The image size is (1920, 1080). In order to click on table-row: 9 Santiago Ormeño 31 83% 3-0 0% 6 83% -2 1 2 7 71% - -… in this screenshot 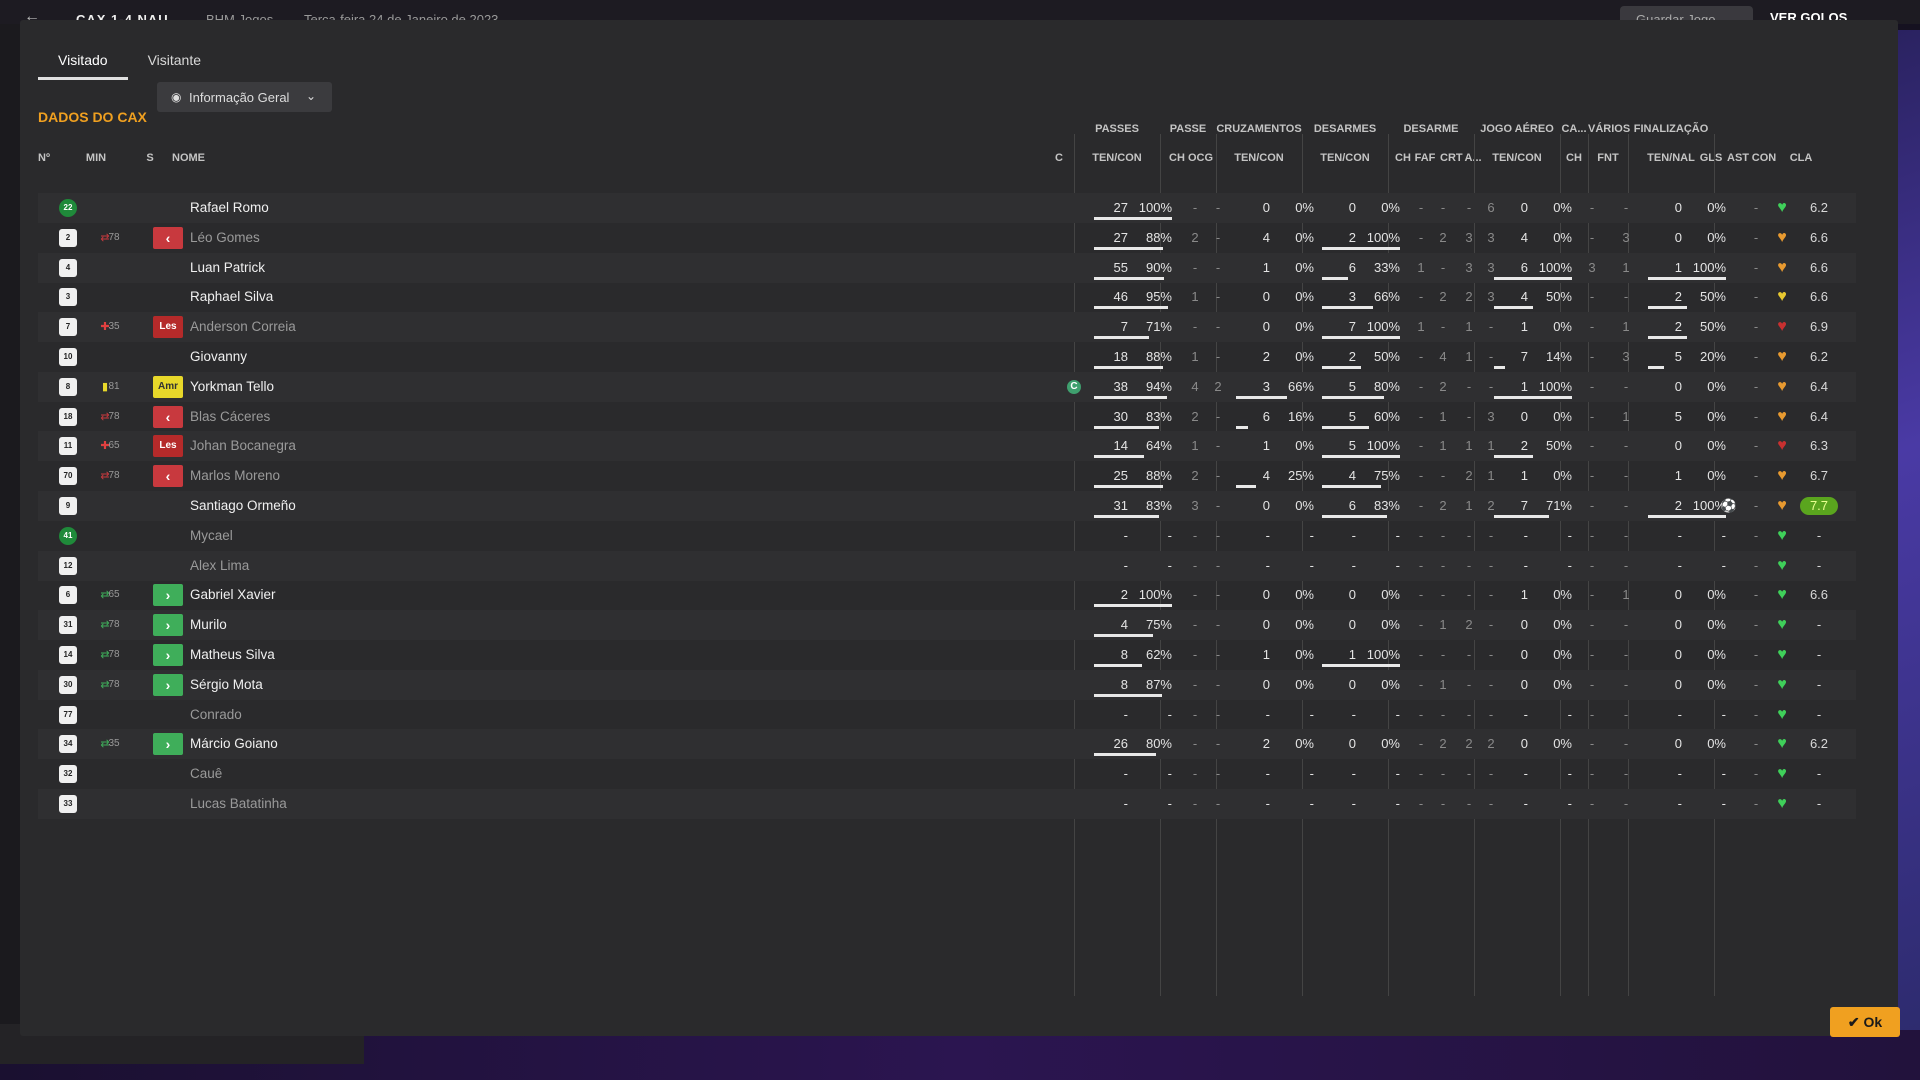, I will do `click(947, 506)`.